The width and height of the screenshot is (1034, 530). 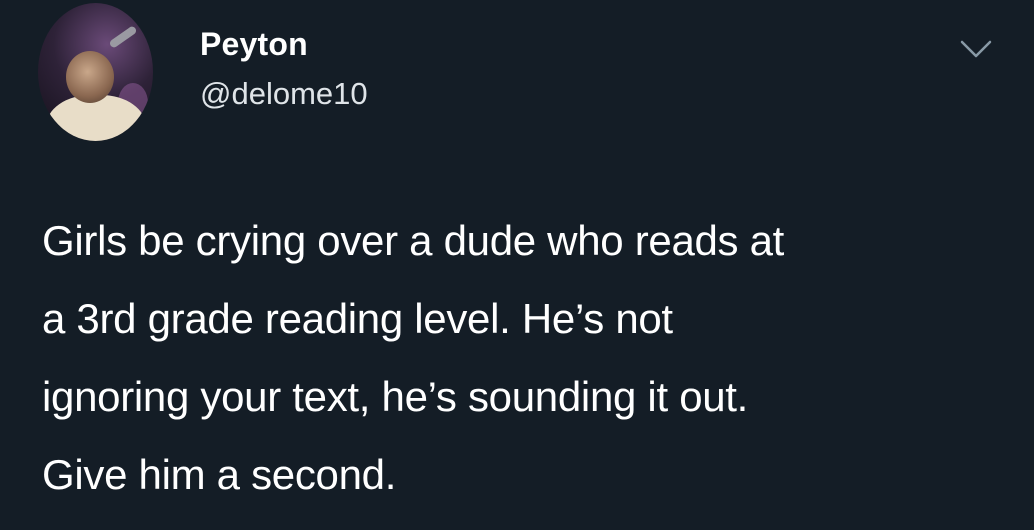 What do you see at coordinates (284, 94) in the screenshot?
I see `author-handle: @delome10` at bounding box center [284, 94].